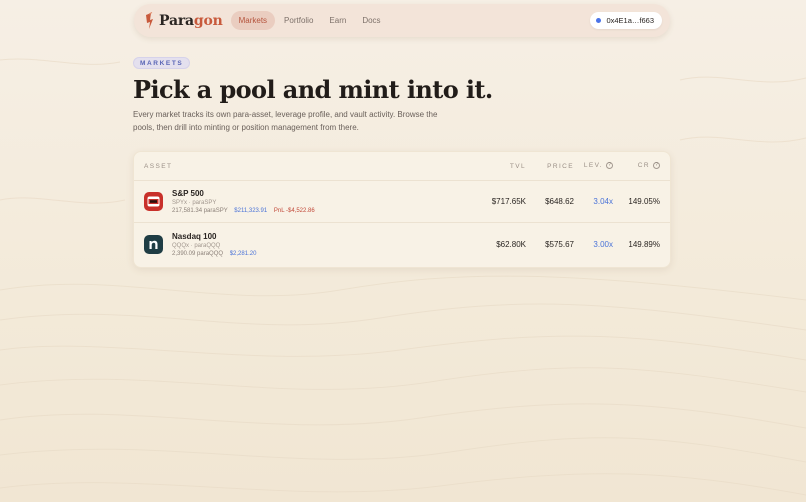 The height and width of the screenshot is (502, 806). What do you see at coordinates (153, 244) in the screenshot?
I see `nasdaq-icon` at bounding box center [153, 244].